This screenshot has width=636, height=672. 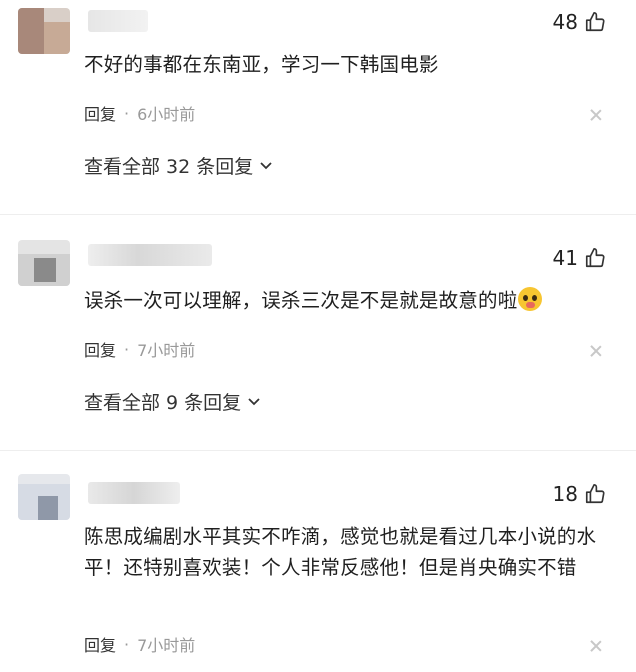 I want to click on like-count: 18, so click(x=565, y=494).